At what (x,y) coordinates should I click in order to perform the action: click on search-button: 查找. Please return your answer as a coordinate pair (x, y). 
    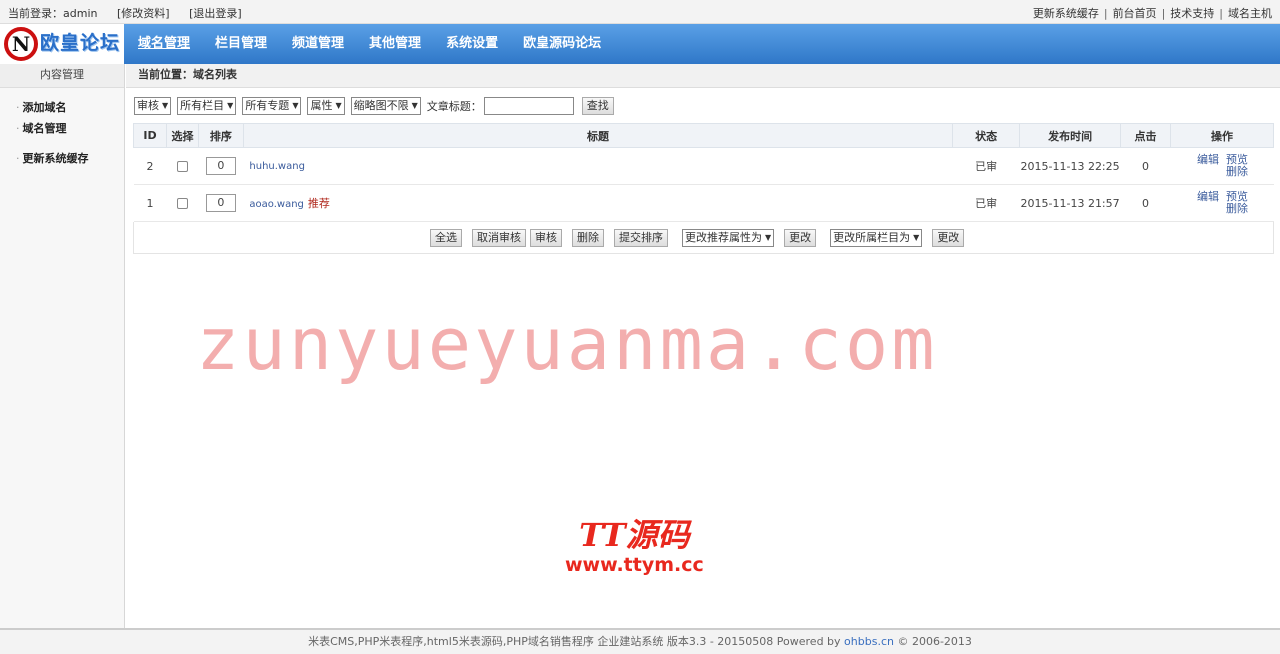
    Looking at the image, I should click on (597, 106).